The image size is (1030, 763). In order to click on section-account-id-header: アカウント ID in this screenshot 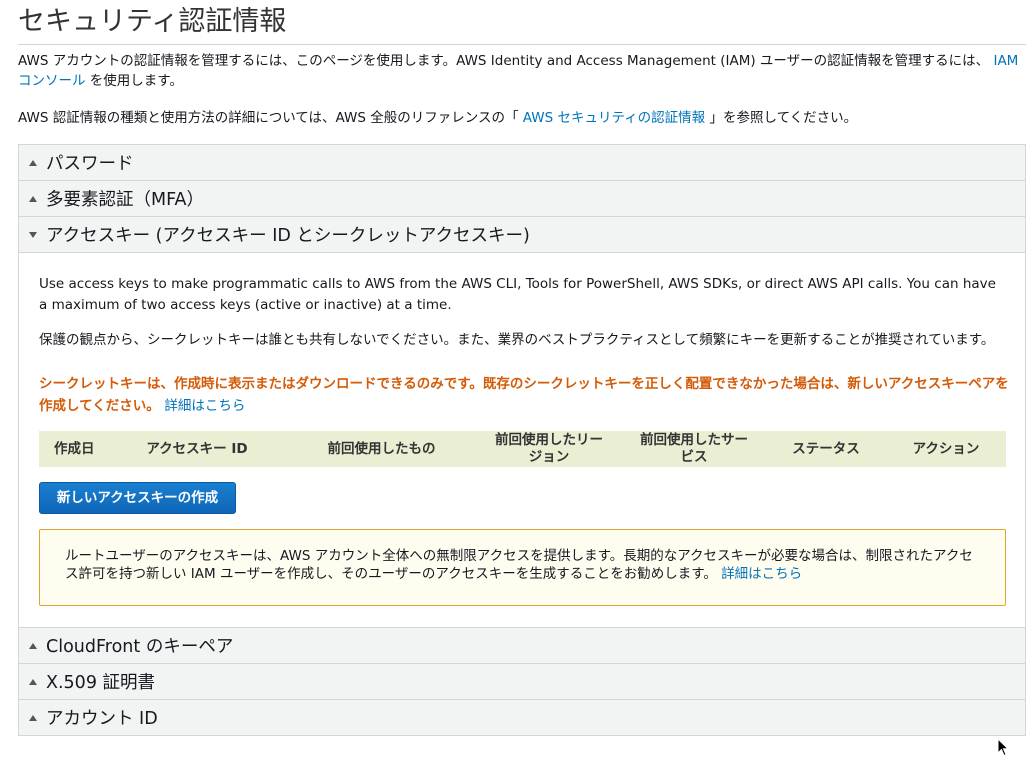, I will do `click(522, 718)`.